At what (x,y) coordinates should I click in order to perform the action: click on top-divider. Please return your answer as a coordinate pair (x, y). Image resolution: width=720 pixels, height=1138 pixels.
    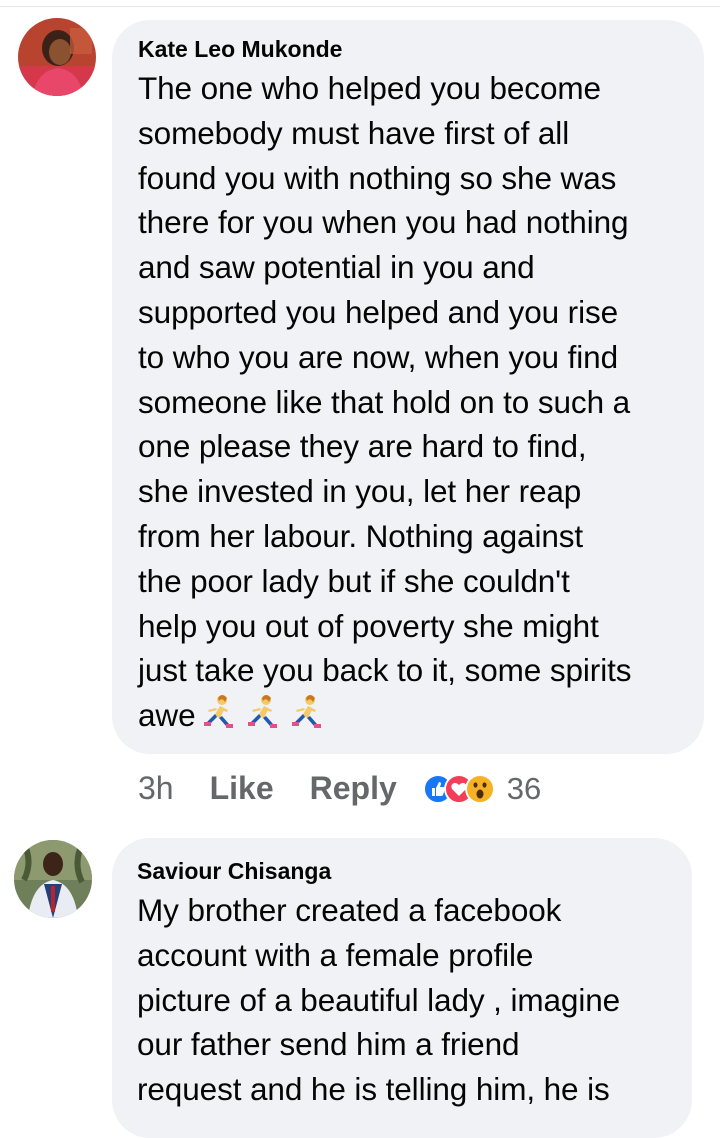
    Looking at the image, I should click on (360, 6).